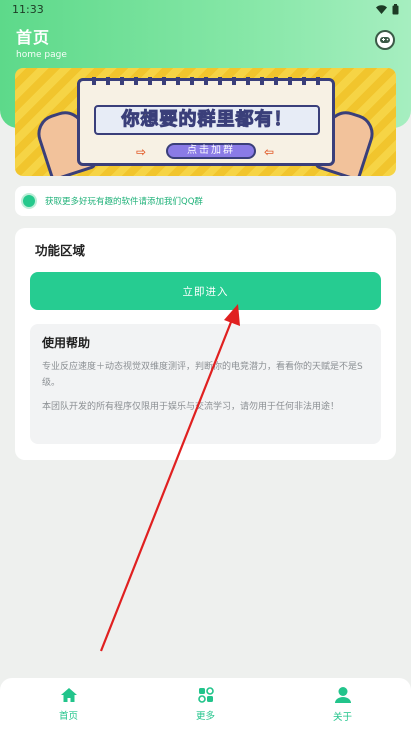  Describe the element at coordinates (68, 695) in the screenshot. I see `home-icon` at that location.